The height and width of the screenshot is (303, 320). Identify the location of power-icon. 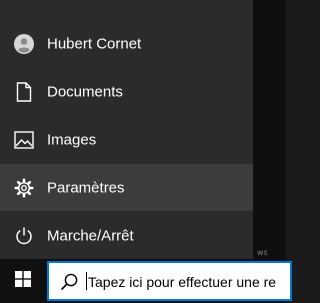
(24, 236).